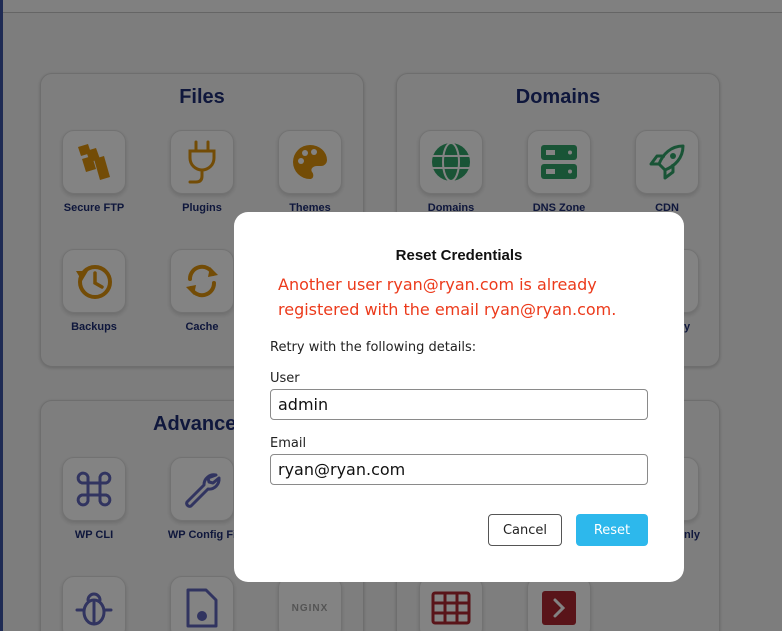 The image size is (782, 631). Describe the element at coordinates (373, 347) in the screenshot. I see `dialog-subtitle: Retry with the following details:` at that location.